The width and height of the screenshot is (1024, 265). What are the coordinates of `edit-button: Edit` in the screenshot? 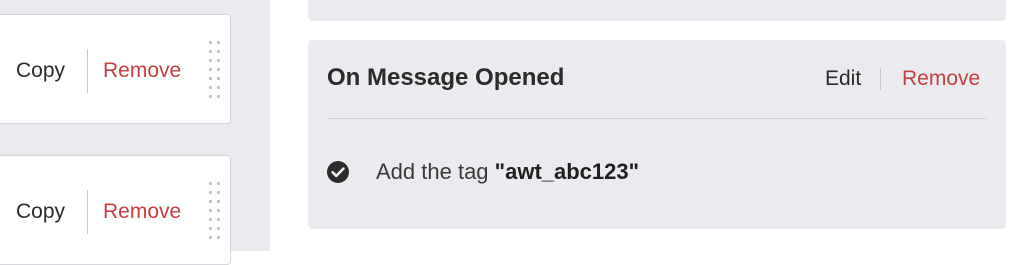 It's located at (843, 79).